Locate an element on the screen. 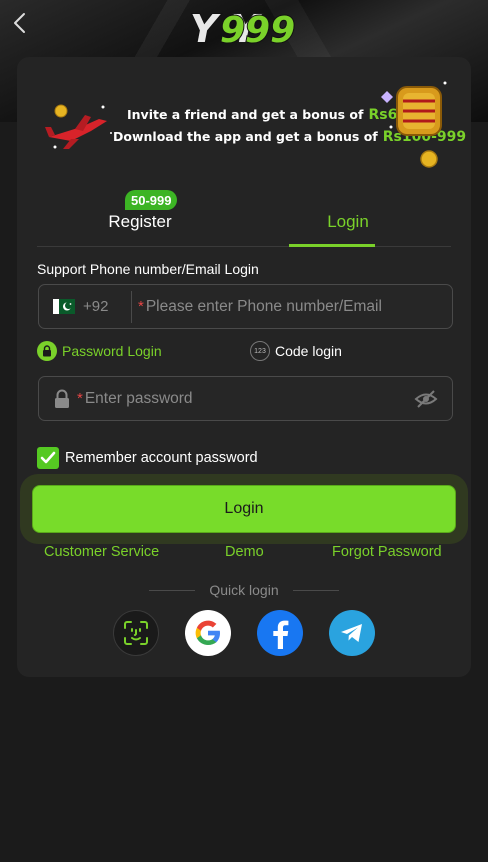 The width and height of the screenshot is (488, 862). password-login-label: Password Login is located at coordinates (112, 351).